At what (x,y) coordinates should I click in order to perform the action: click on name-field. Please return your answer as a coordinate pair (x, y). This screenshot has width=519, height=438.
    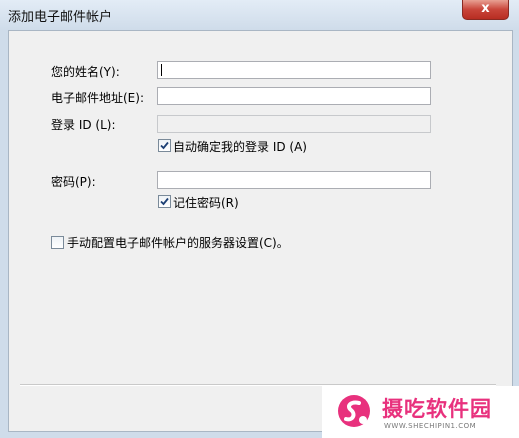
    Looking at the image, I should click on (294, 70).